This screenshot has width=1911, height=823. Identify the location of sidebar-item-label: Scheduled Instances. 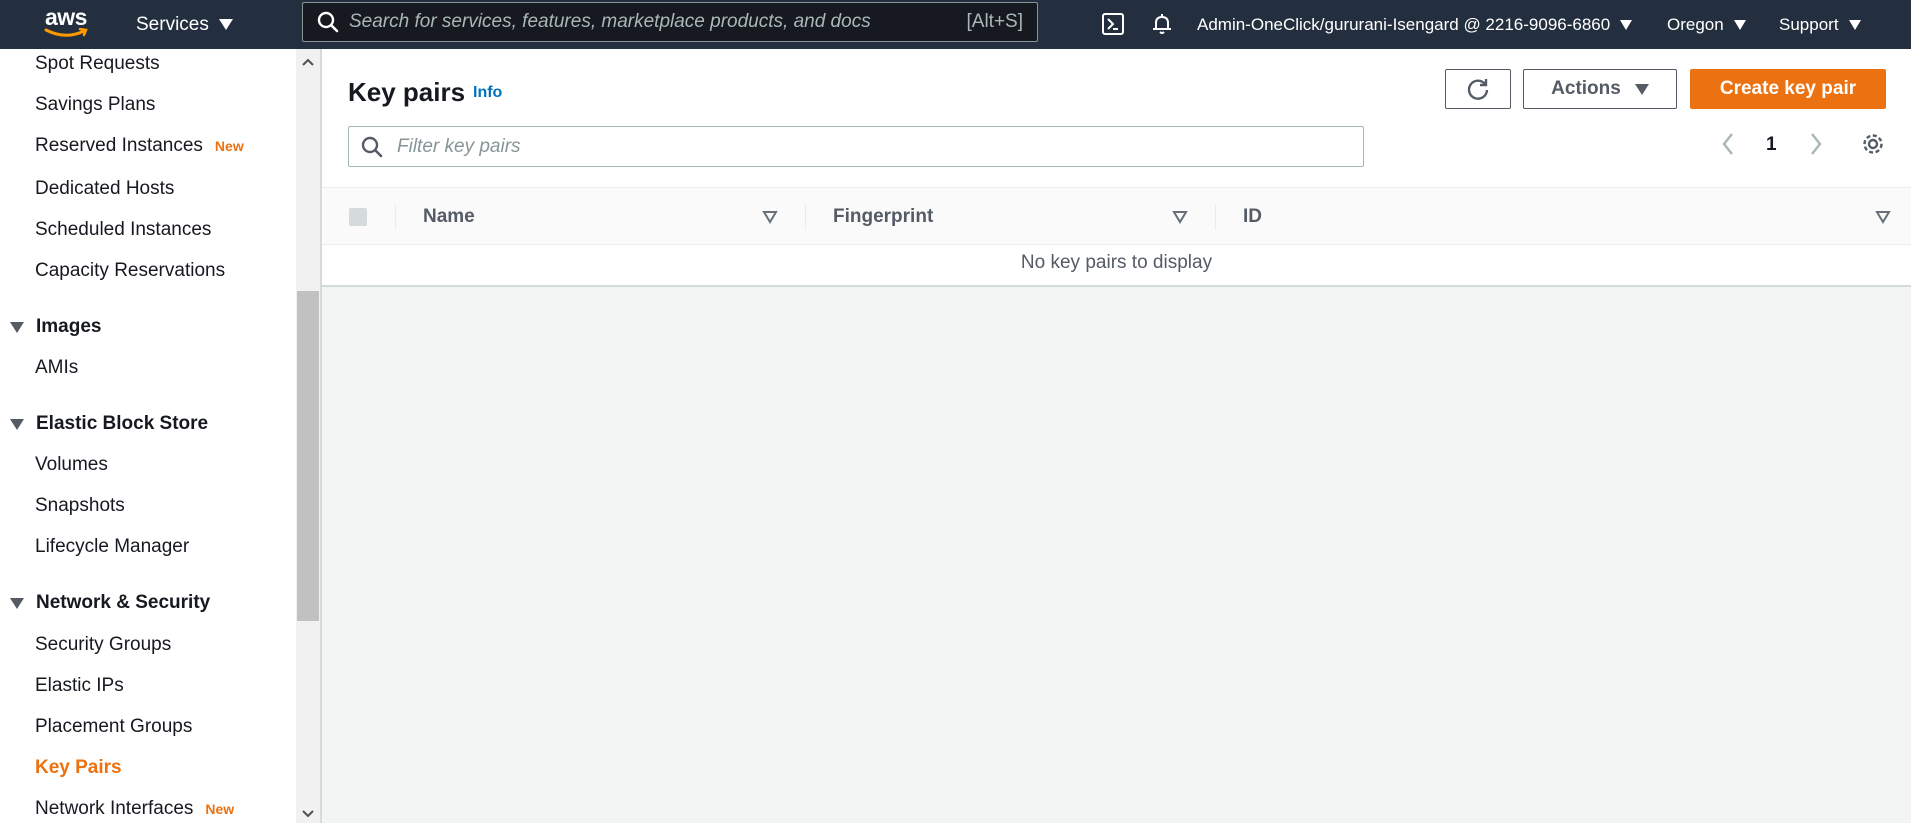
(123, 229).